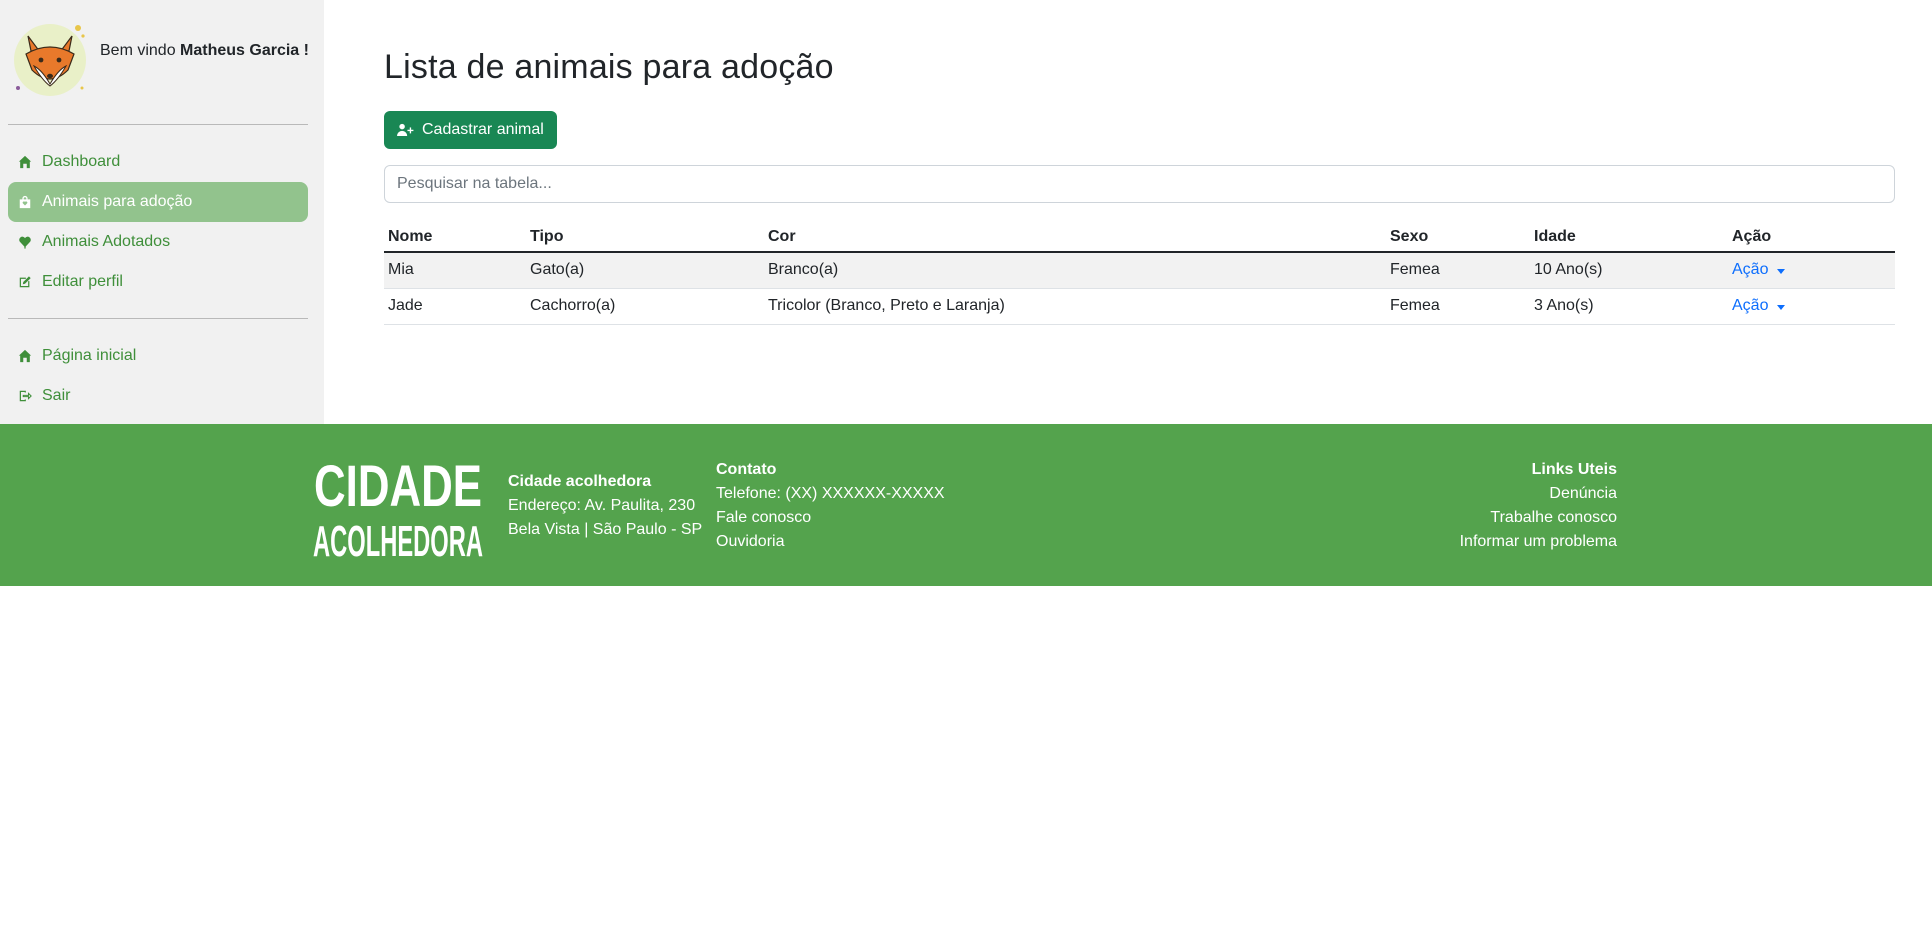  I want to click on add-animal-label: Cadastrar animal, so click(483, 129).